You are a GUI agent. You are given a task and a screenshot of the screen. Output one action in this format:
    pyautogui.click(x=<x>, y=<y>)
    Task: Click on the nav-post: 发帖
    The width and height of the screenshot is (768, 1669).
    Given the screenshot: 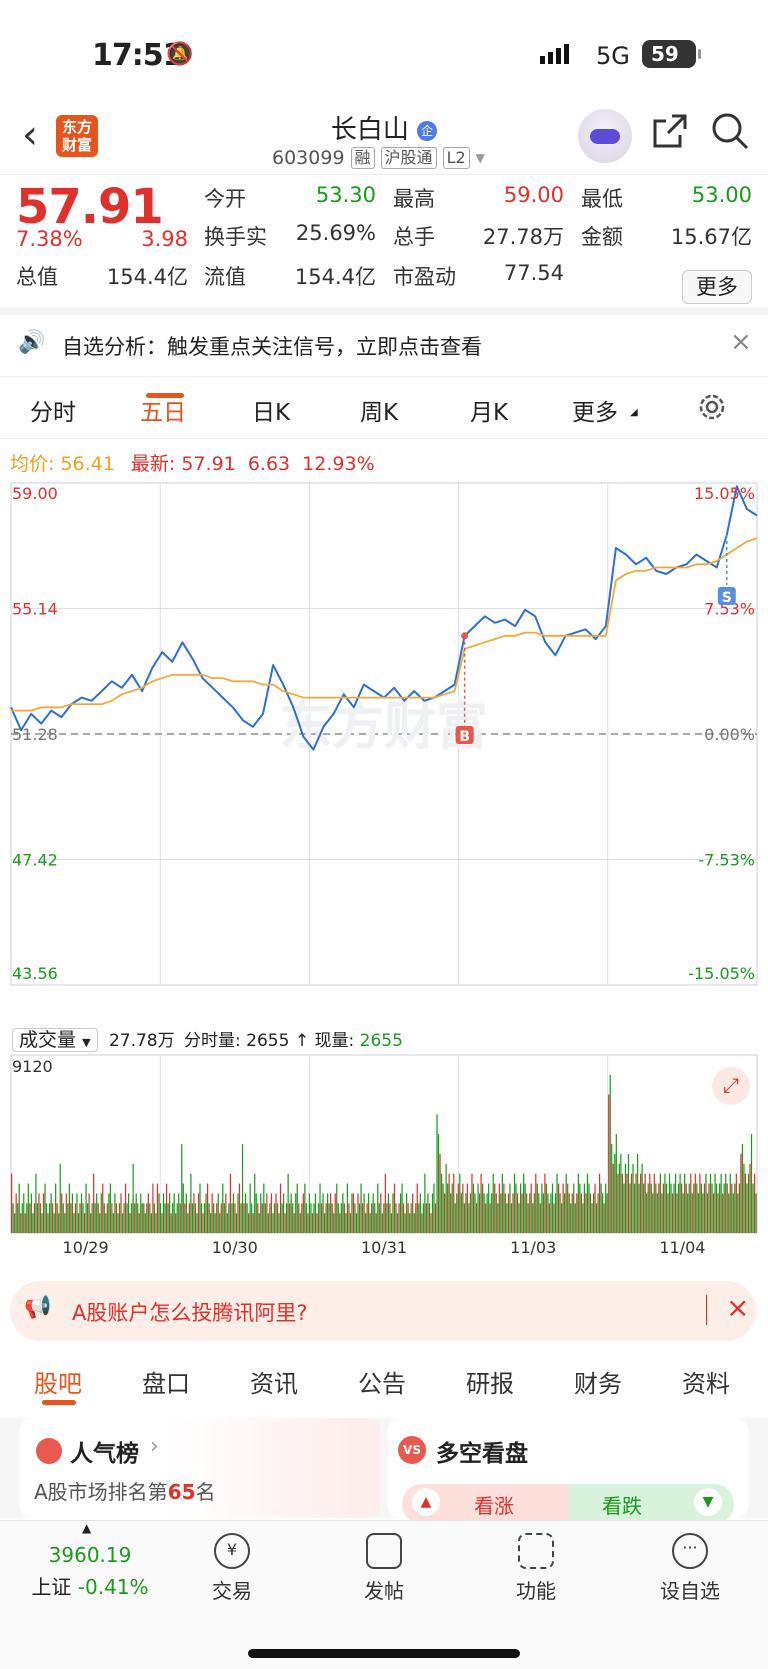 What is the action you would take?
    pyautogui.click(x=384, y=1568)
    